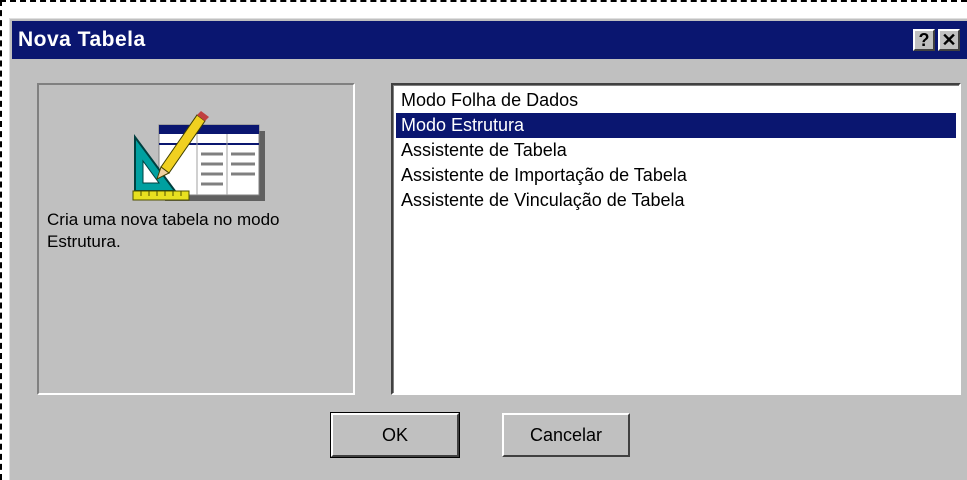  Describe the element at coordinates (1, 240) in the screenshot. I see `selection-frame-left` at that location.